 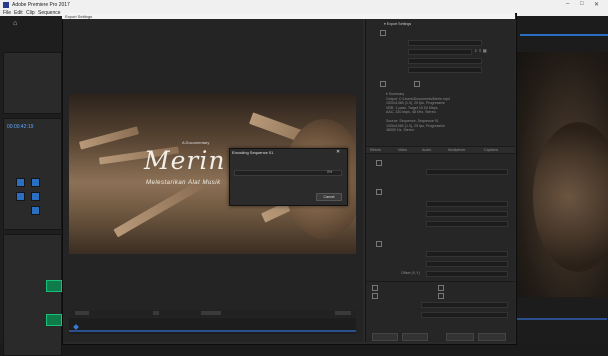 What do you see at coordinates (304, 5) in the screenshot?
I see `title-bar: Adobe Premiere Pro 2017 – □ ✕` at bounding box center [304, 5].